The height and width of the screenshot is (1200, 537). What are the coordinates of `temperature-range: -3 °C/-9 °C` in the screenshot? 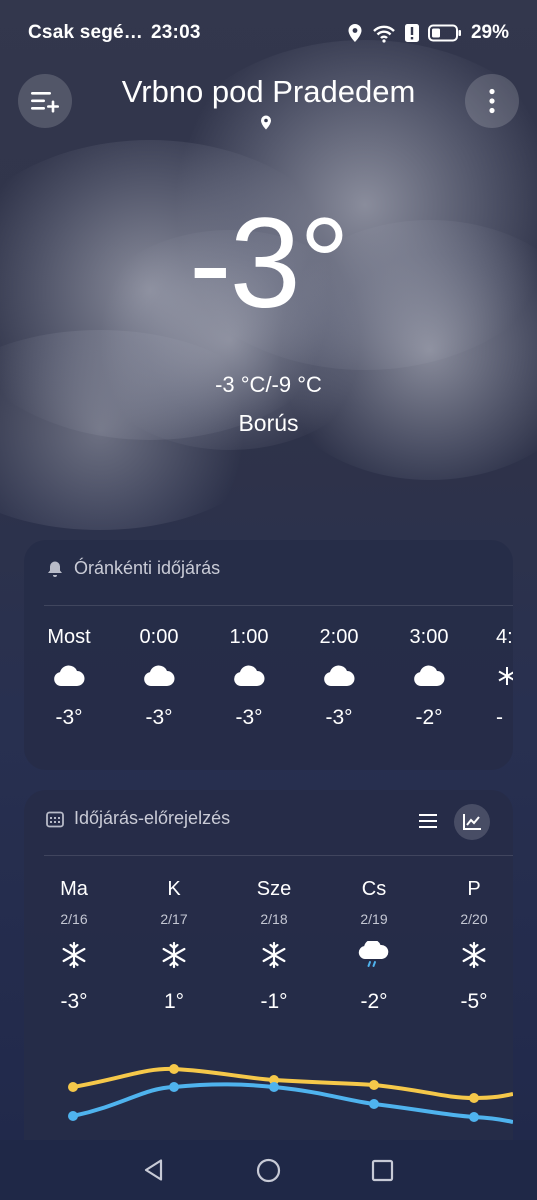 It's located at (268, 384).